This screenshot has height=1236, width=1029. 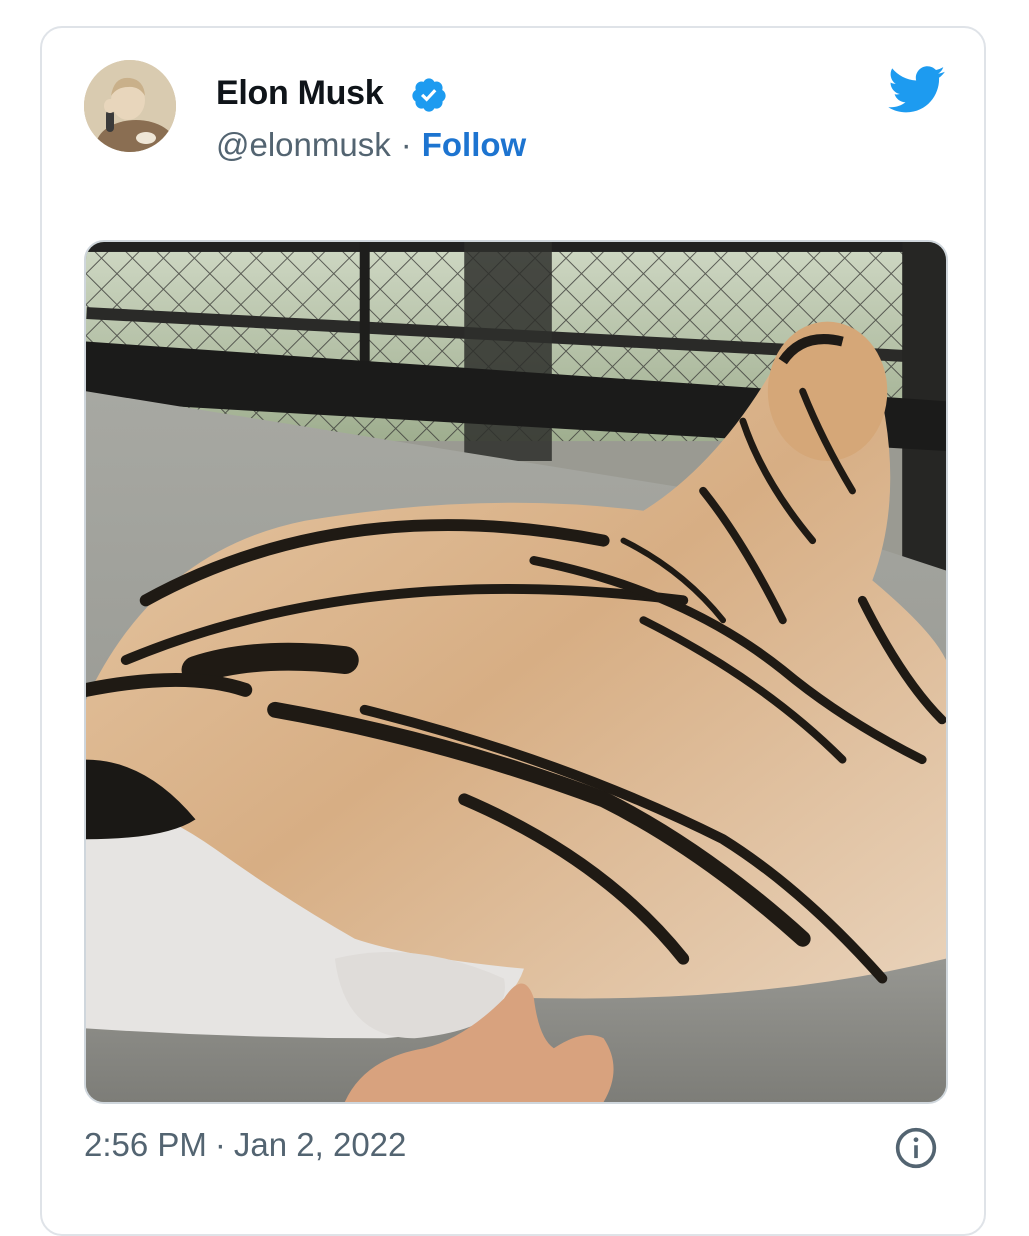 I want to click on tweet-date: Jan 2, 2022, so click(x=320, y=1144).